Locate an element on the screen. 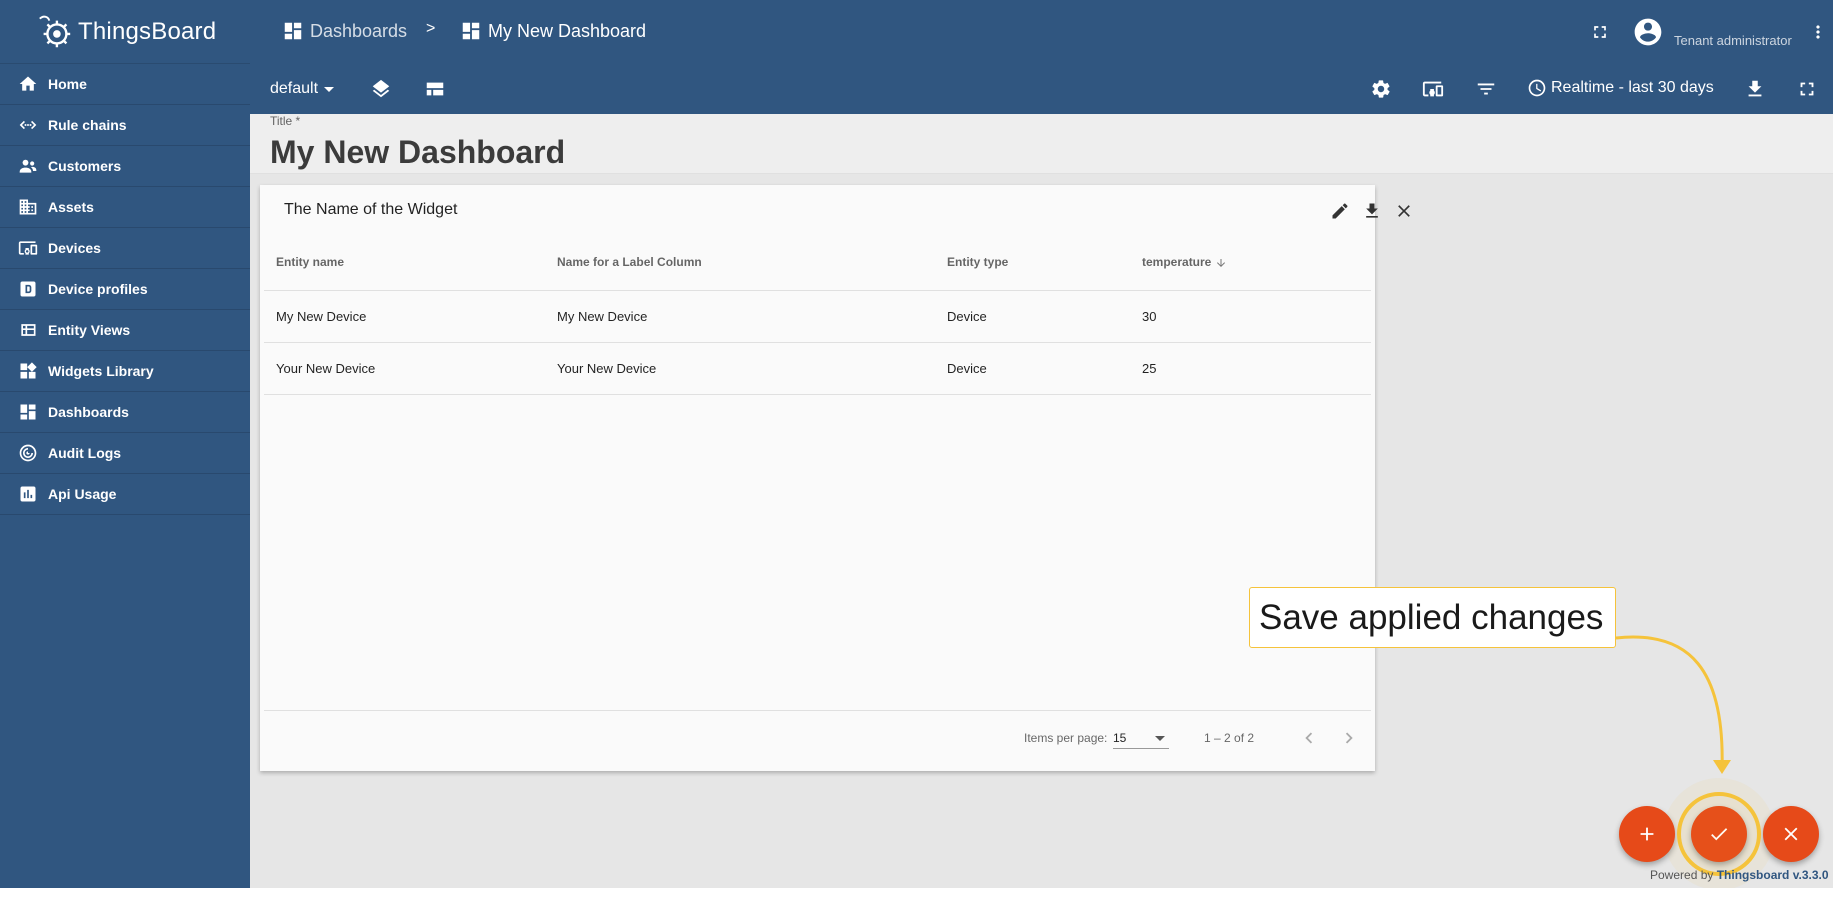  account-circle-icon is located at coordinates (1648, 32).